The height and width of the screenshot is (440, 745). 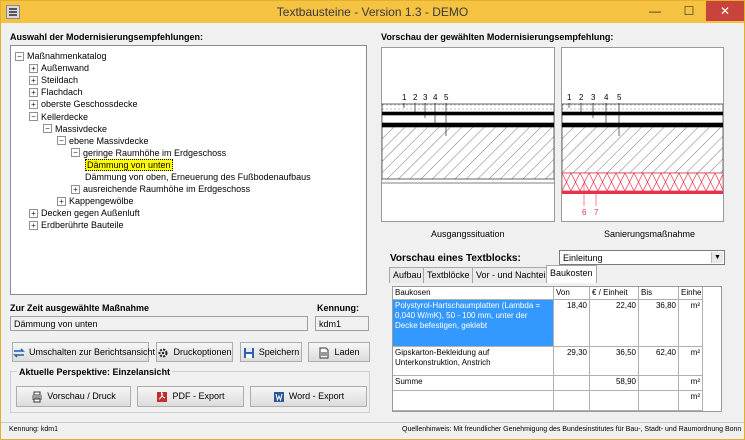 I want to click on save-button: Speichern, so click(x=271, y=352).